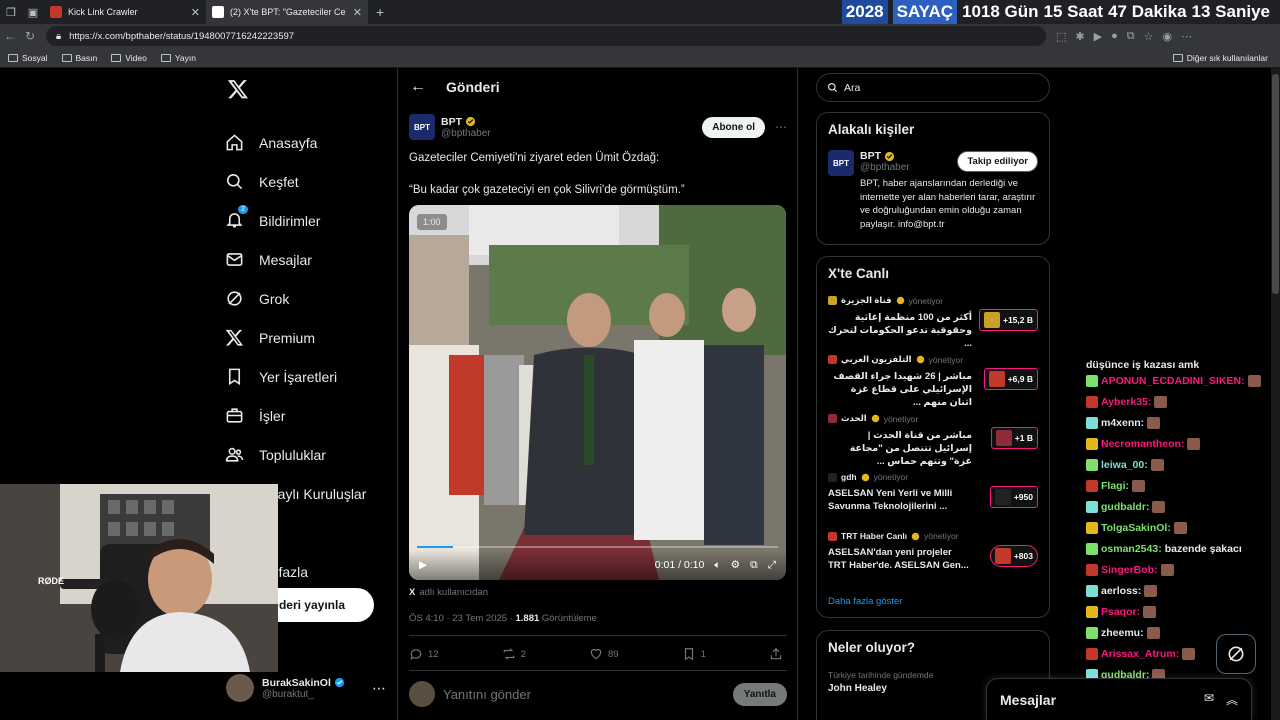 The width and height of the screenshot is (1280, 720). I want to click on folder-icon, so click(66, 57).